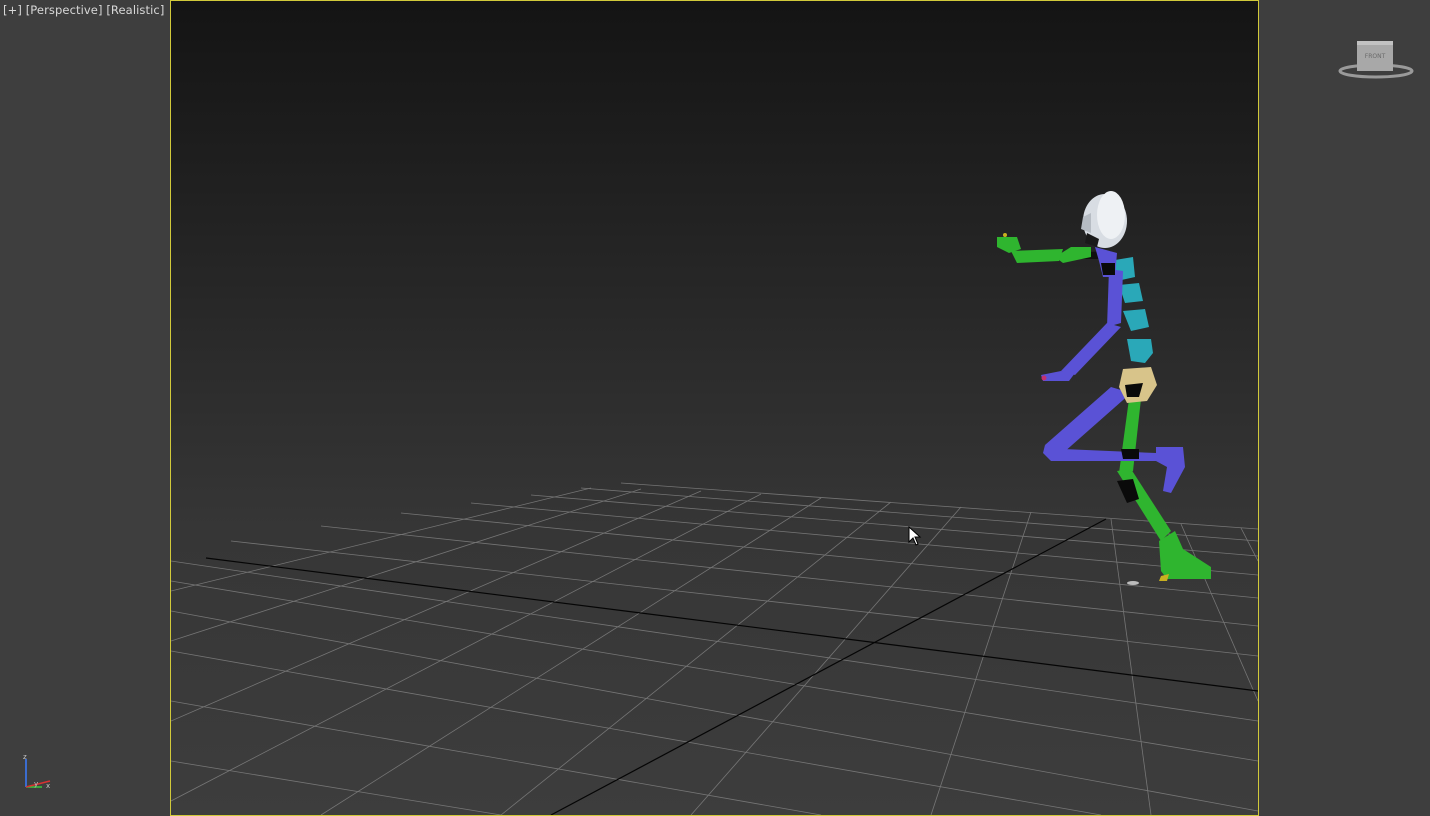 The image size is (1430, 816). Describe the element at coordinates (1104, 219) in the screenshot. I see `biped-head` at that location.